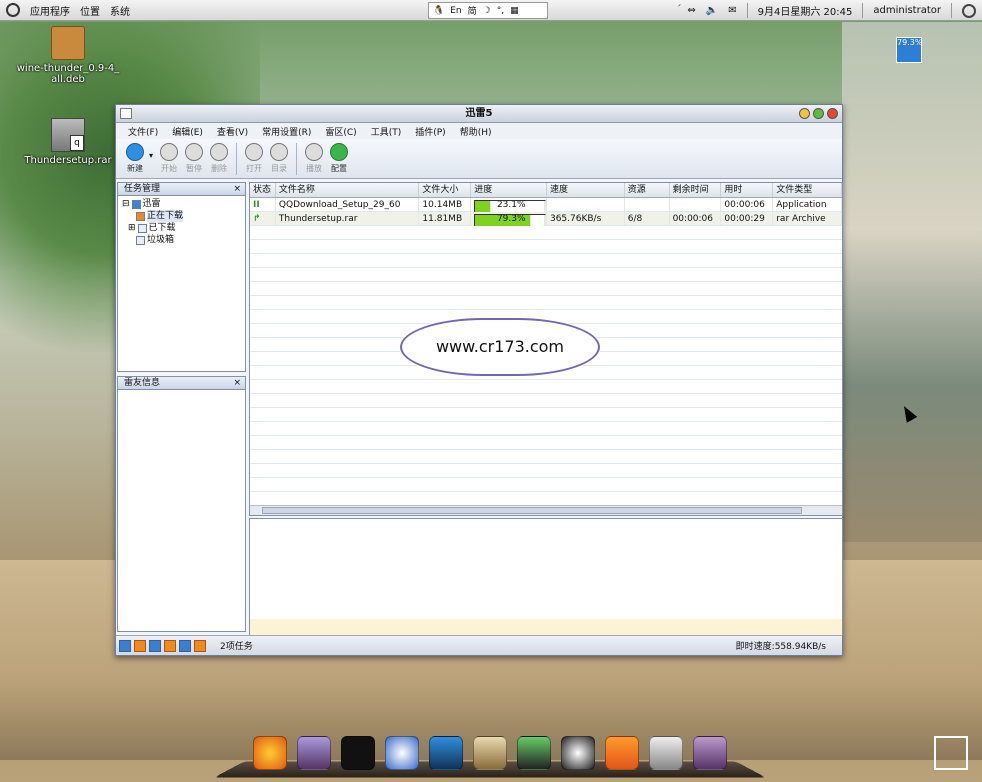 The height and width of the screenshot is (782, 982). I want to click on window-titlebar: 迅雷5, so click(479, 114).